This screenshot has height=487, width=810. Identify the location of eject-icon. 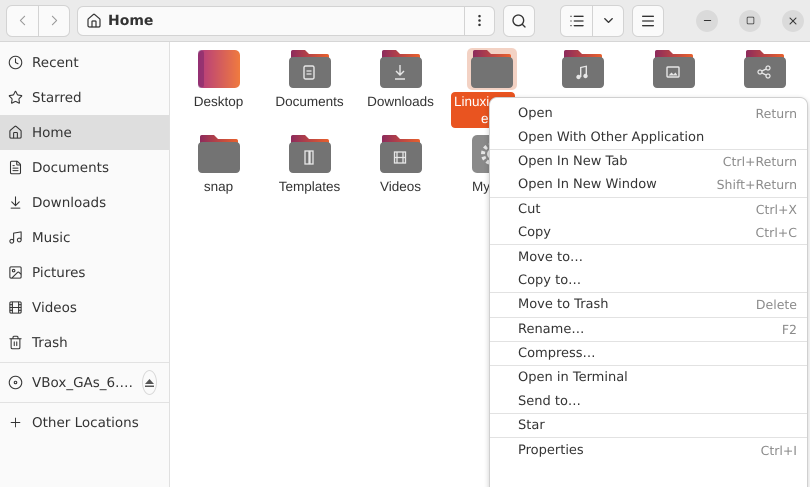
(149, 382).